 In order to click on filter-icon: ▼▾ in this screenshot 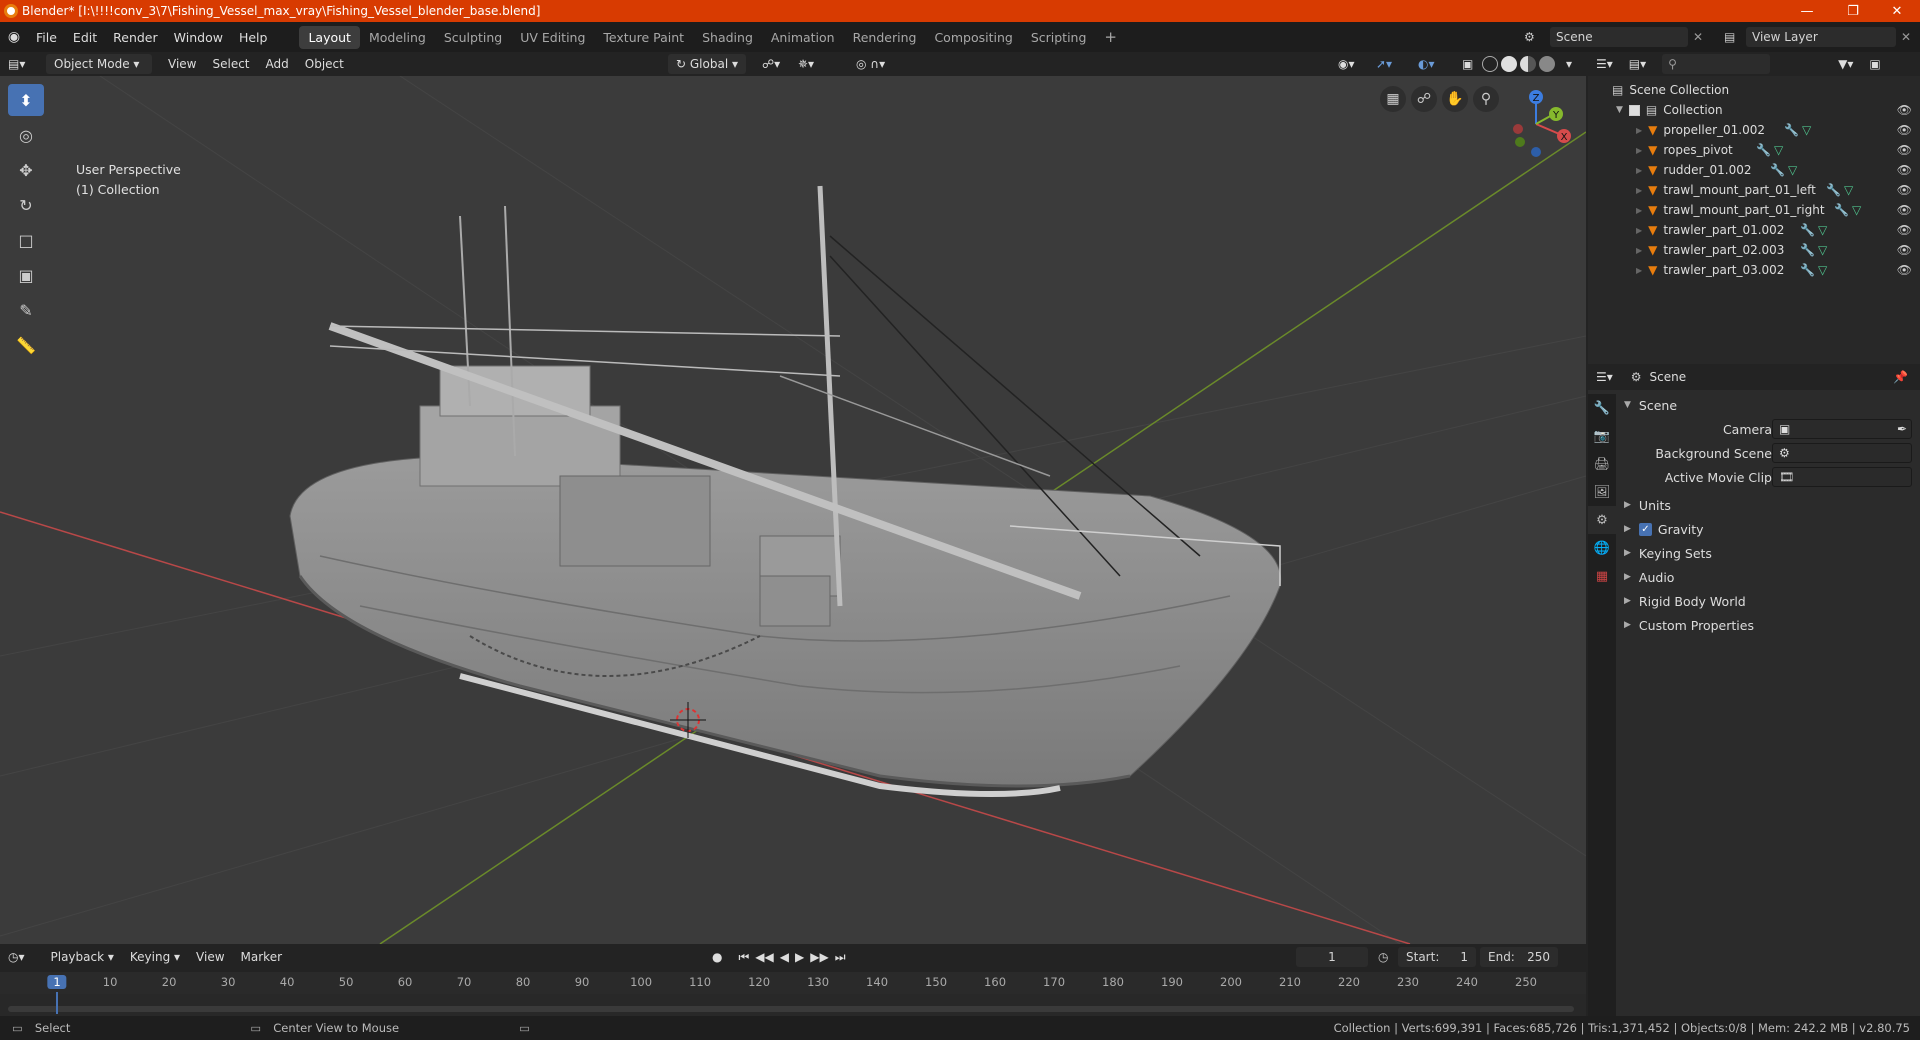, I will do `click(1845, 64)`.